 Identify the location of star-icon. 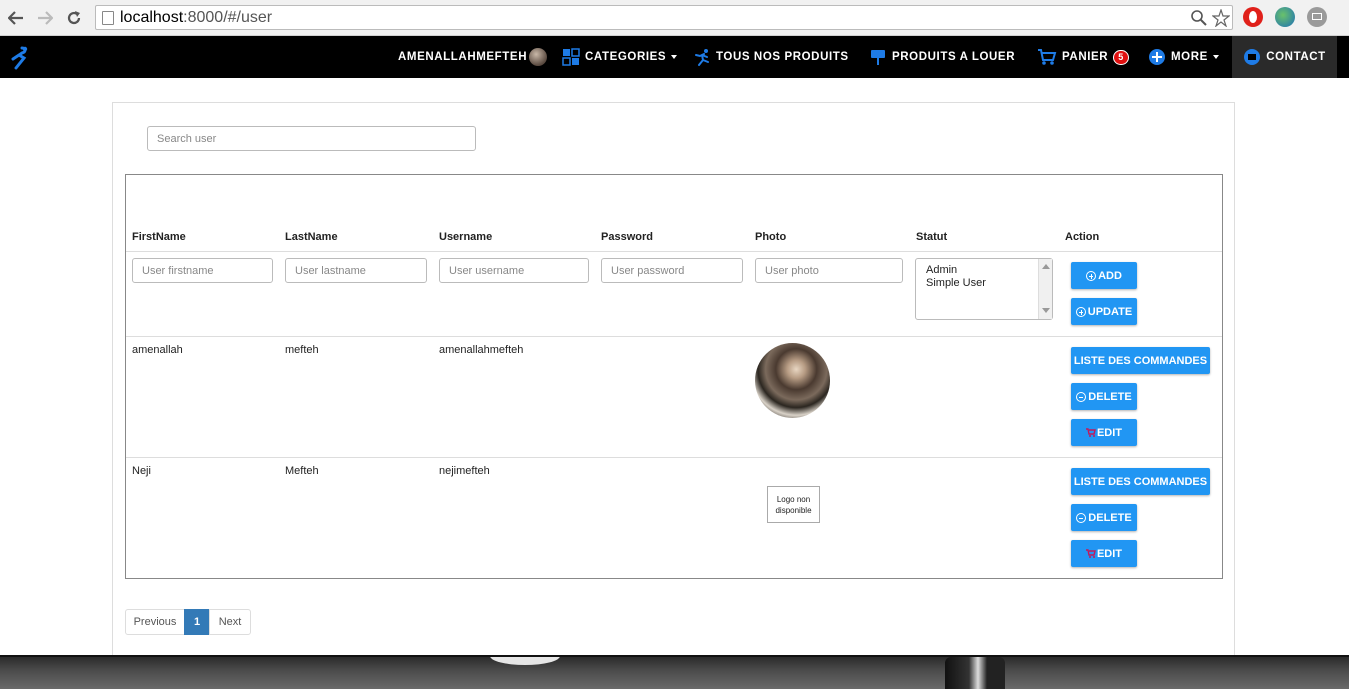
(1221, 18).